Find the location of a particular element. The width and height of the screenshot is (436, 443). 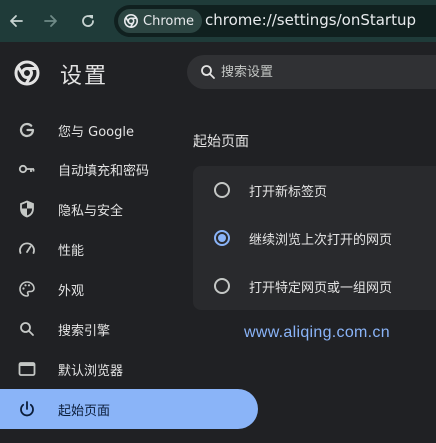

shield-icon is located at coordinates (27, 209).